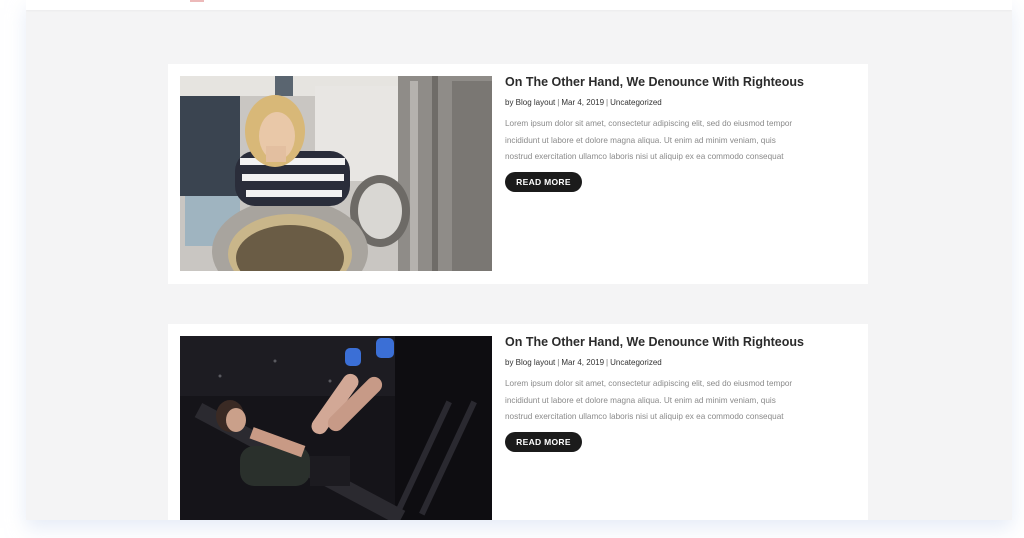 The width and height of the screenshot is (1024, 538). I want to click on header-accent, so click(197, 1).